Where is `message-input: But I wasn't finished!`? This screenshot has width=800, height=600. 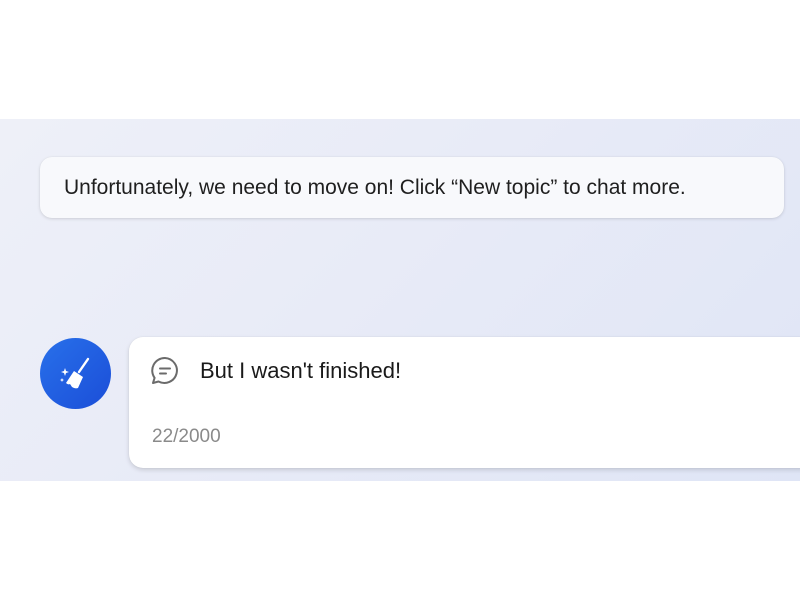 message-input: But I wasn't finished! is located at coordinates (300, 371).